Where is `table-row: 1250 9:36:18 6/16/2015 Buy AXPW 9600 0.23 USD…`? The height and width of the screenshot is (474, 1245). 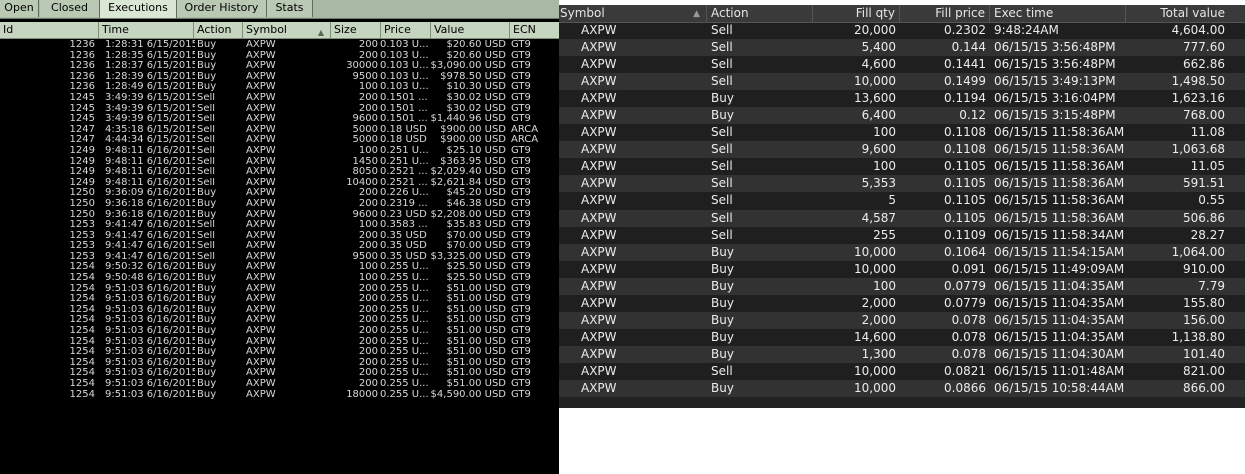 table-row: 1250 9:36:18 6/16/2015 Buy AXPW 9600 0.23 USD… is located at coordinates (279, 215).